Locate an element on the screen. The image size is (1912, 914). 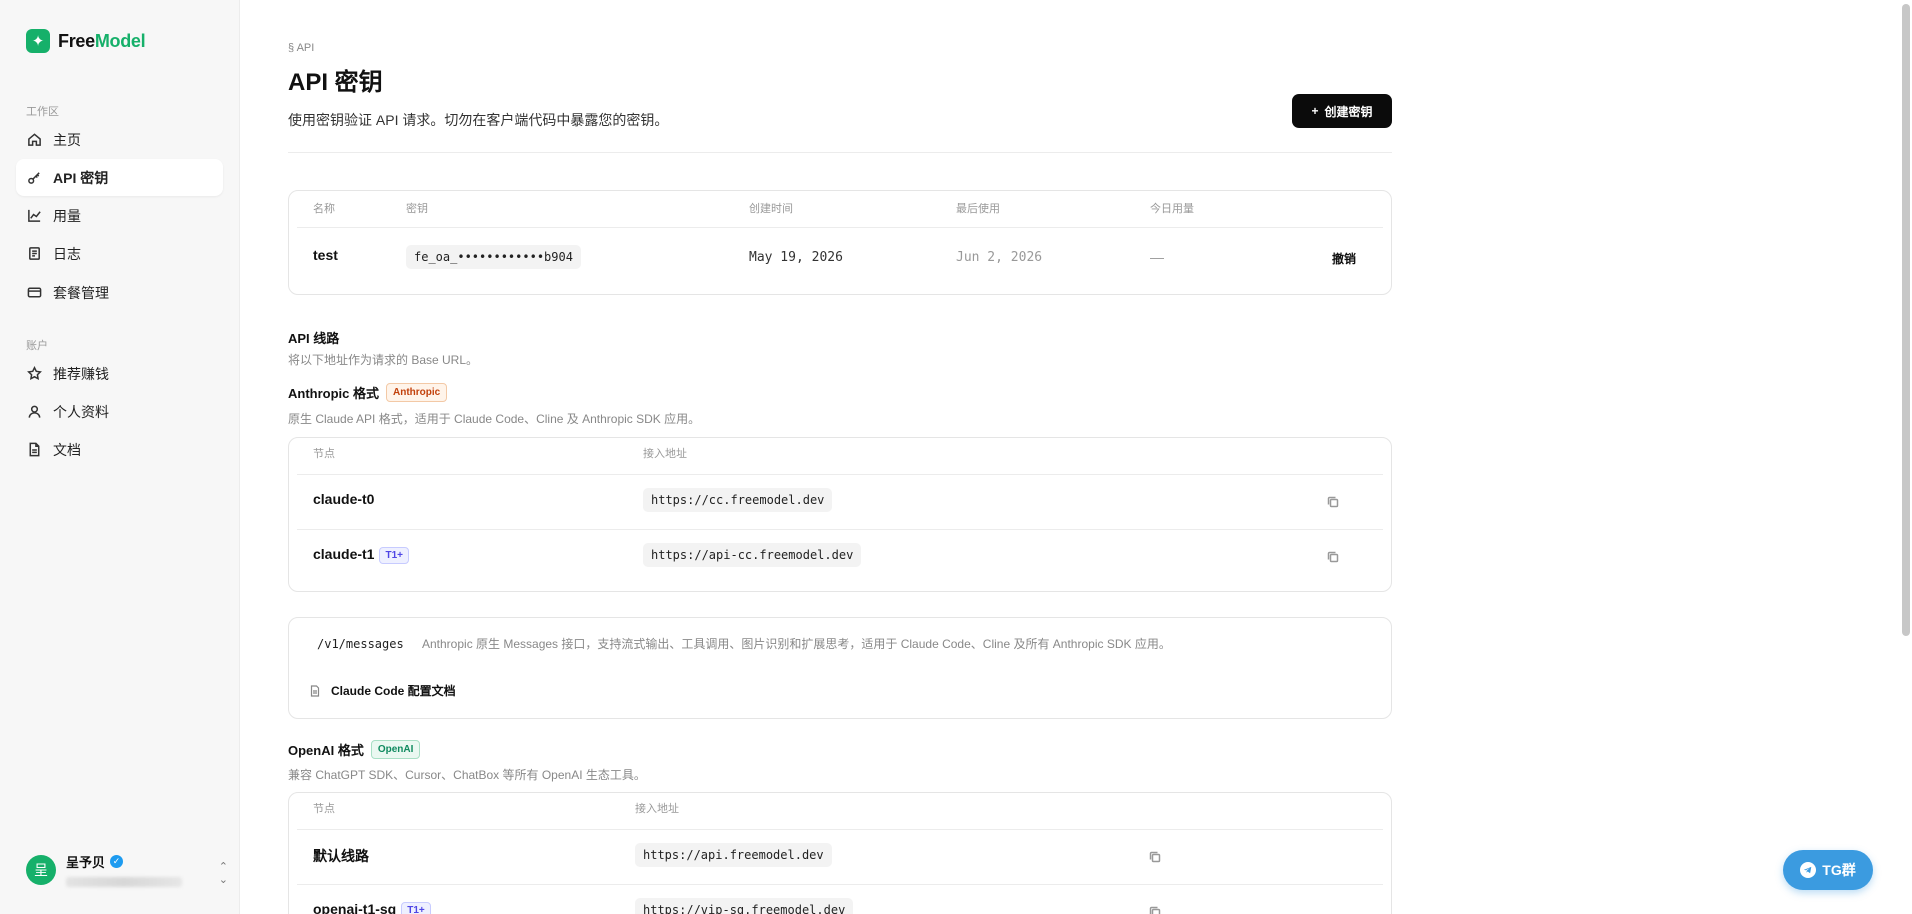
key-value: fe_oa_••••••••••••b904 is located at coordinates (493, 257).